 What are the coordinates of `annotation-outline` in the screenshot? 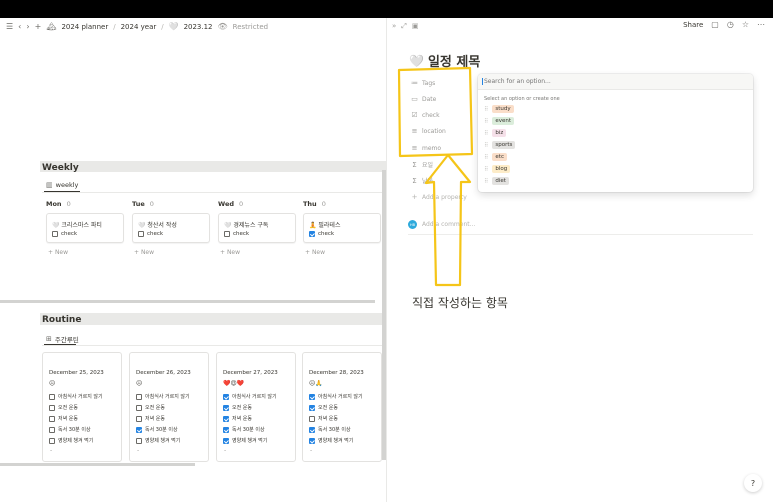 It's located at (435, 112).